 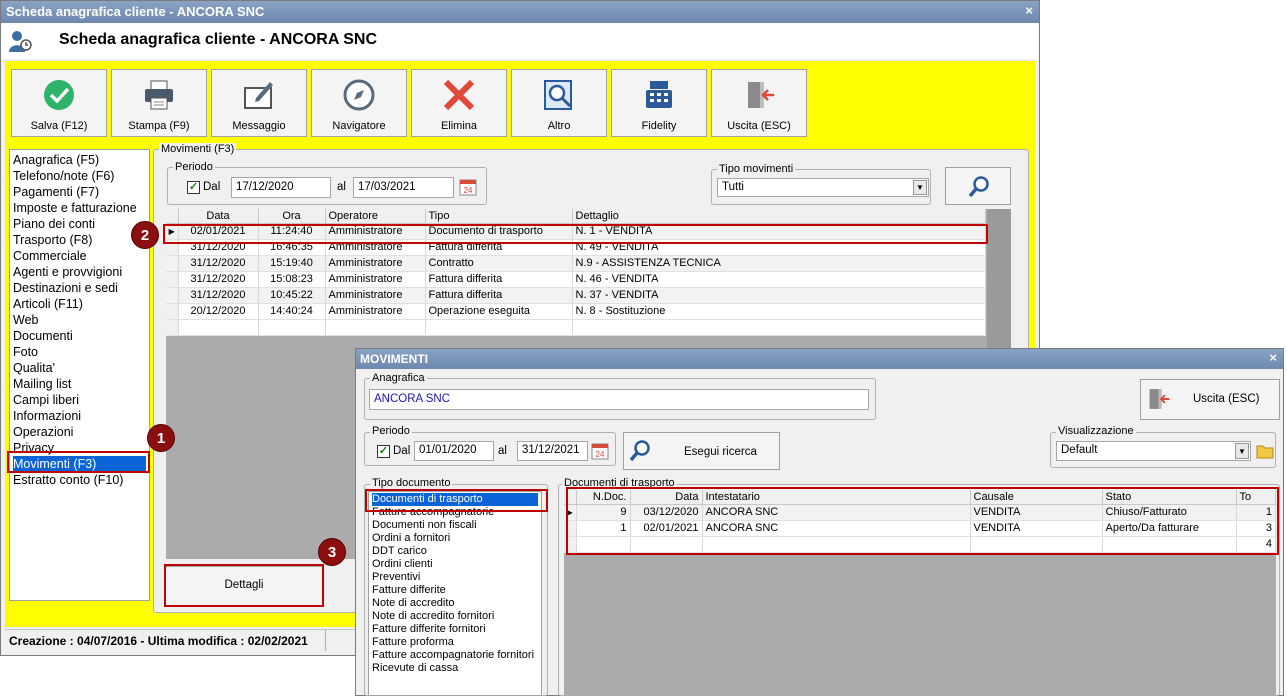 What do you see at coordinates (454, 451) in the screenshot?
I see `dialog-date-from-field: 01/01/2020` at bounding box center [454, 451].